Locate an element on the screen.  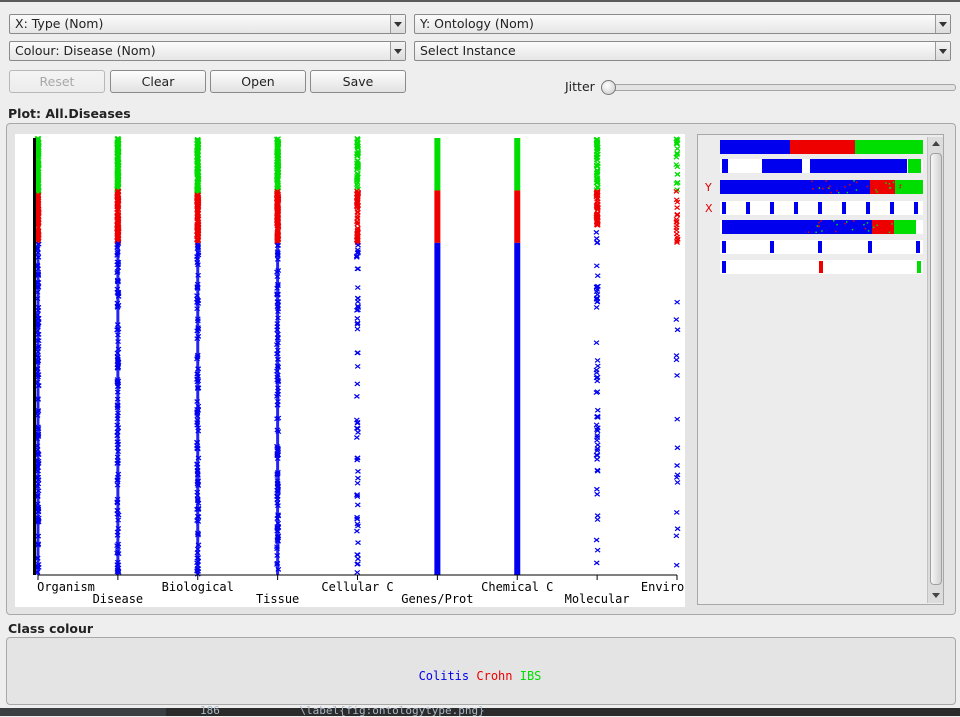
jitter-slider-knob is located at coordinates (608, 87).